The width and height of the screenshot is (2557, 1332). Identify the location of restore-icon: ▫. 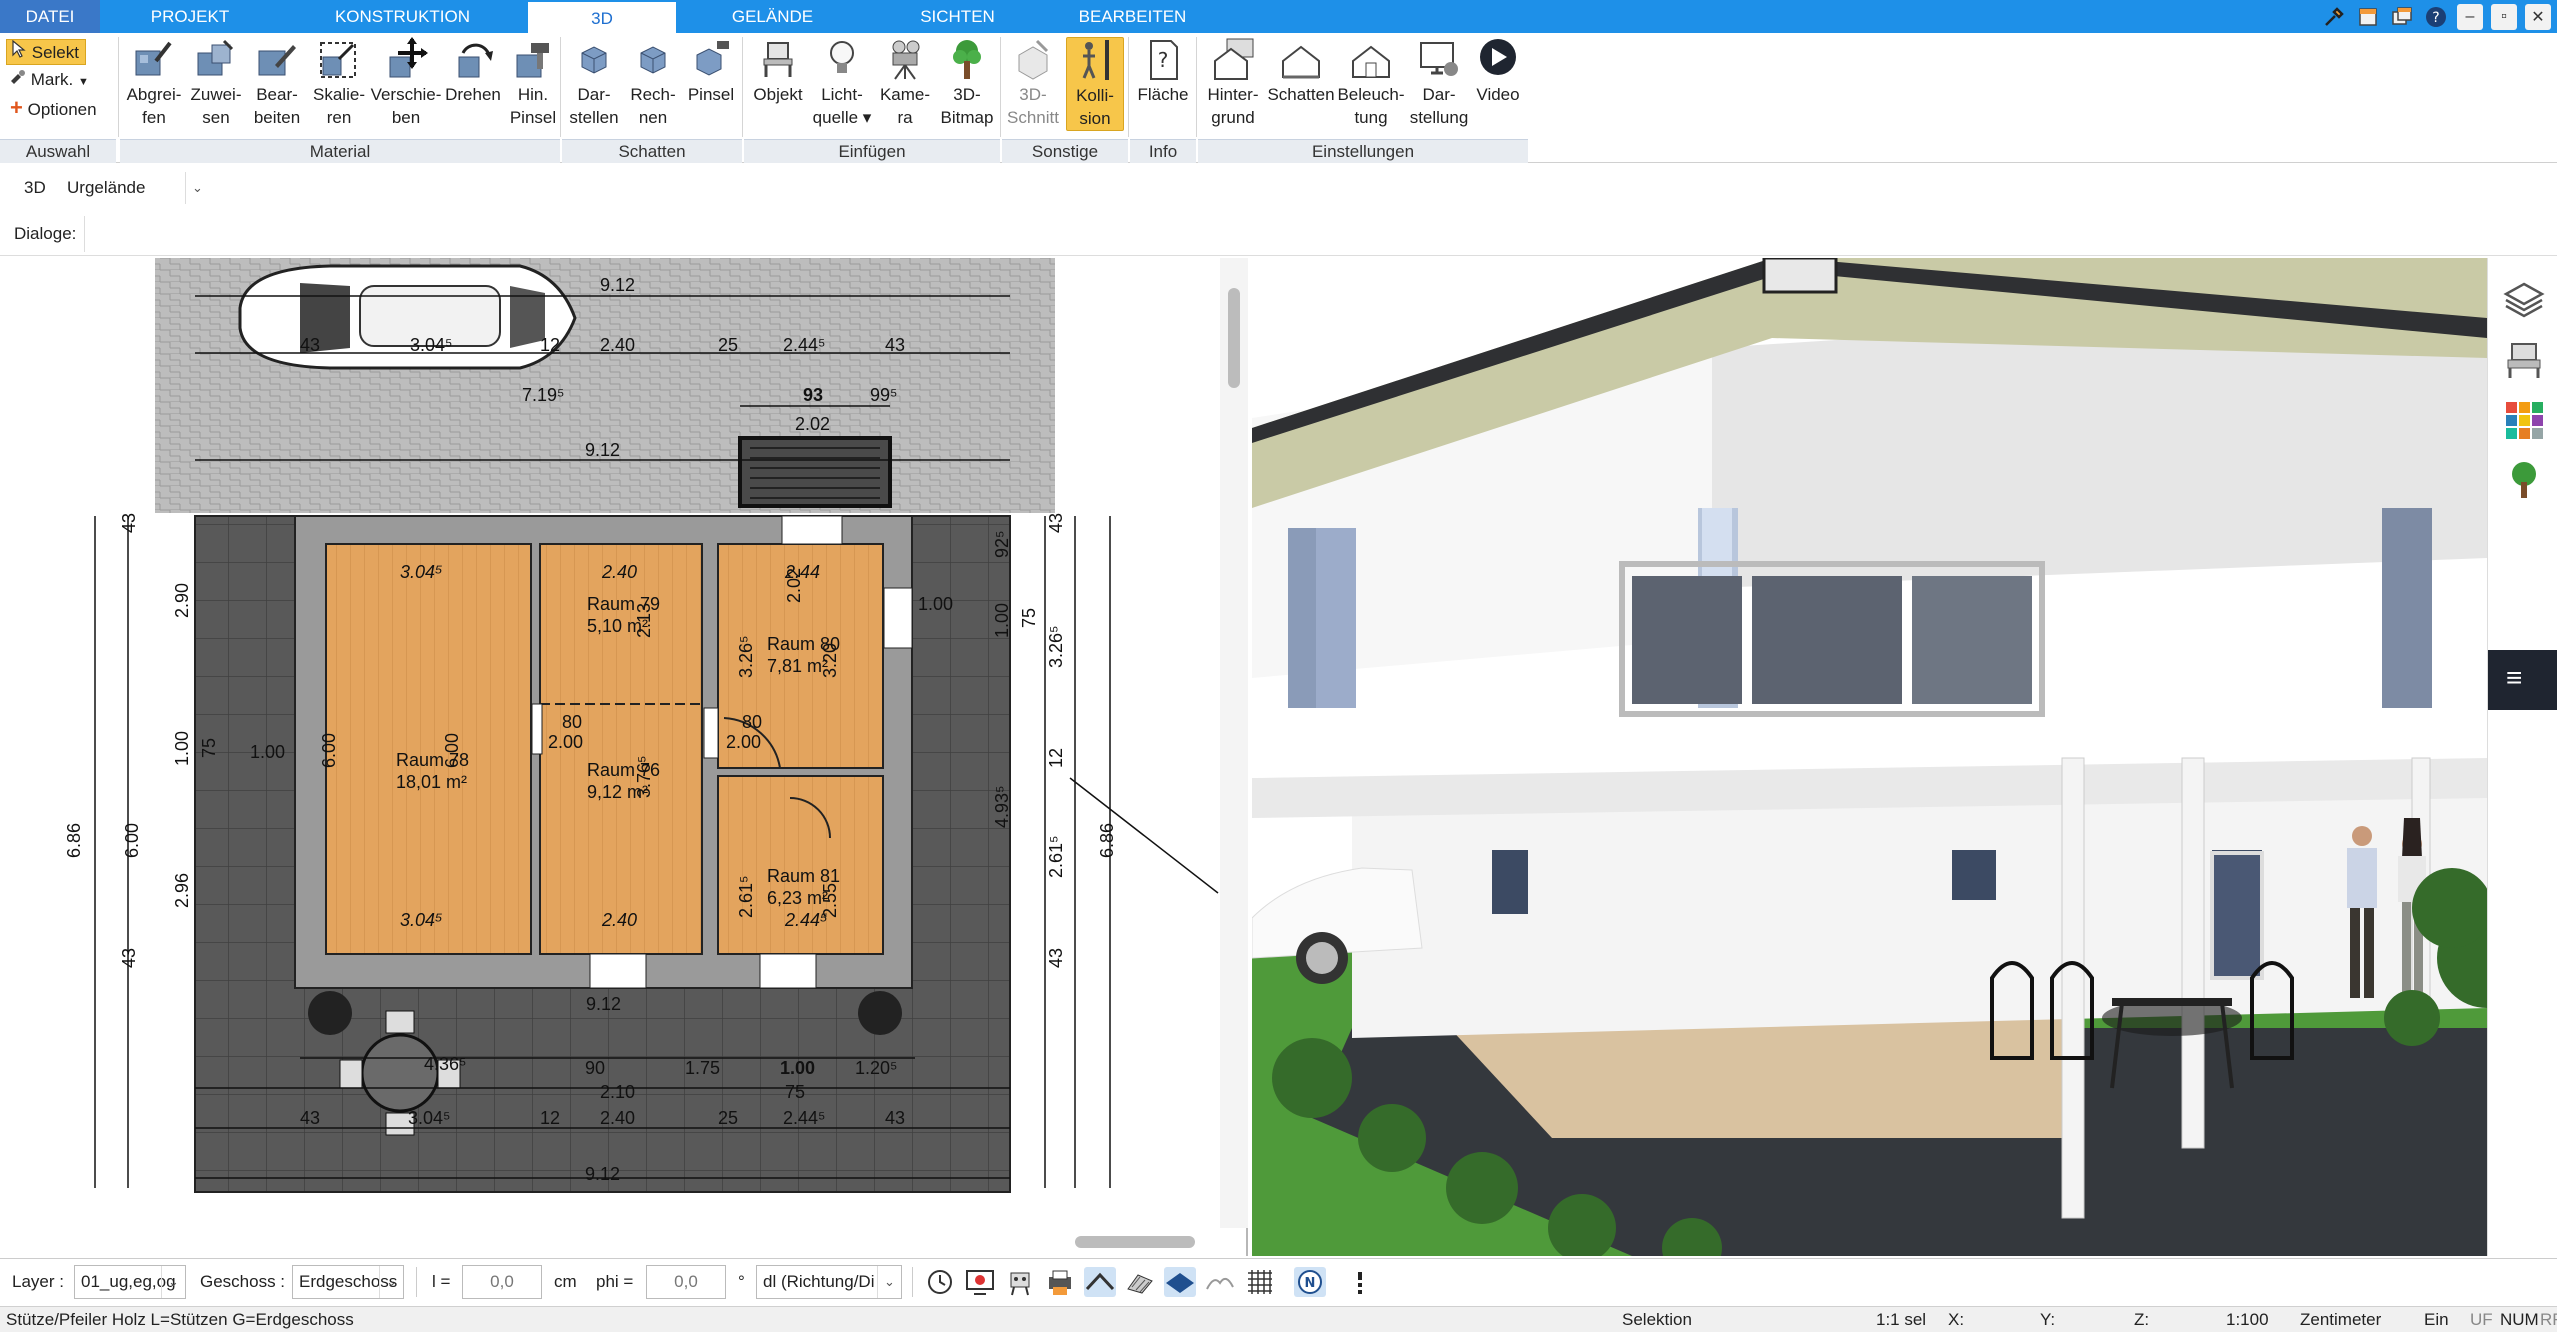
(2504, 16).